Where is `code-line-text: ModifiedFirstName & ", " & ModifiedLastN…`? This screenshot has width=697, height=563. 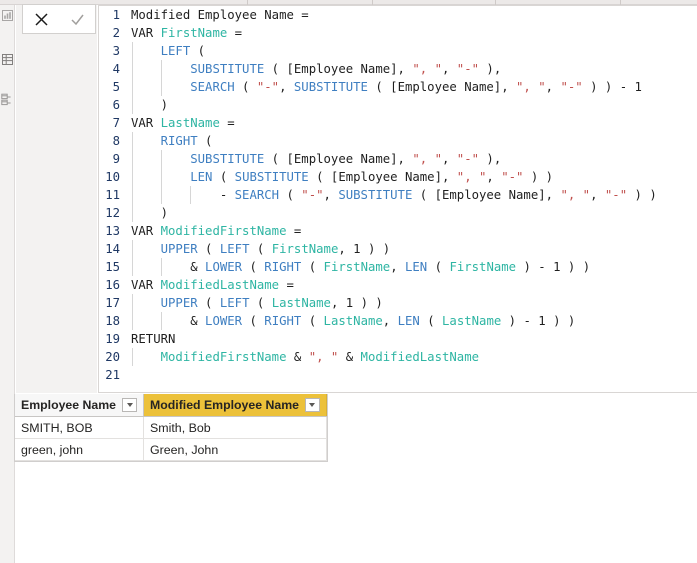 code-line-text: ModifiedFirstName & ", " & ModifiedLastN… is located at coordinates (412, 357).